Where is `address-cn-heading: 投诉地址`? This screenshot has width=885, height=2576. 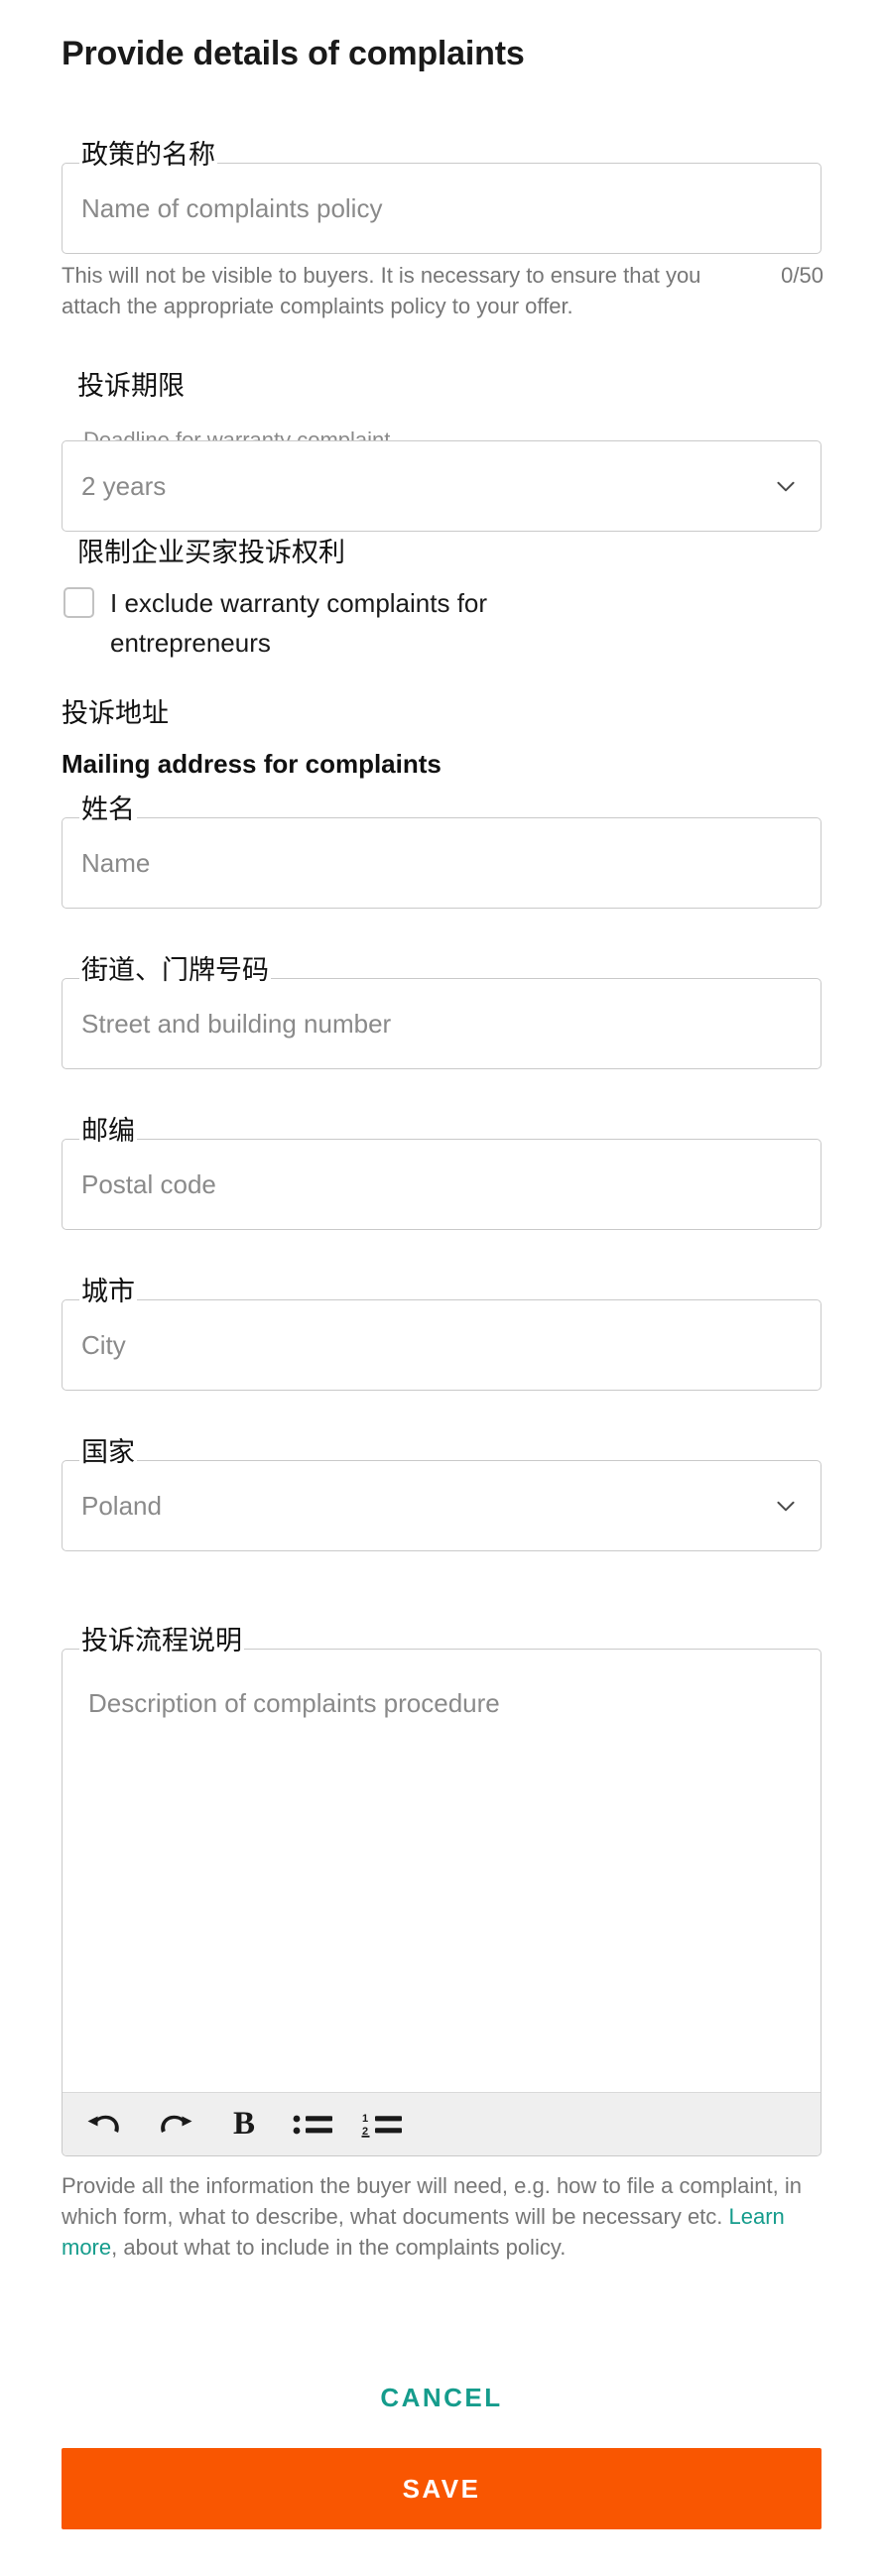 address-cn-heading: 投诉地址 is located at coordinates (115, 713).